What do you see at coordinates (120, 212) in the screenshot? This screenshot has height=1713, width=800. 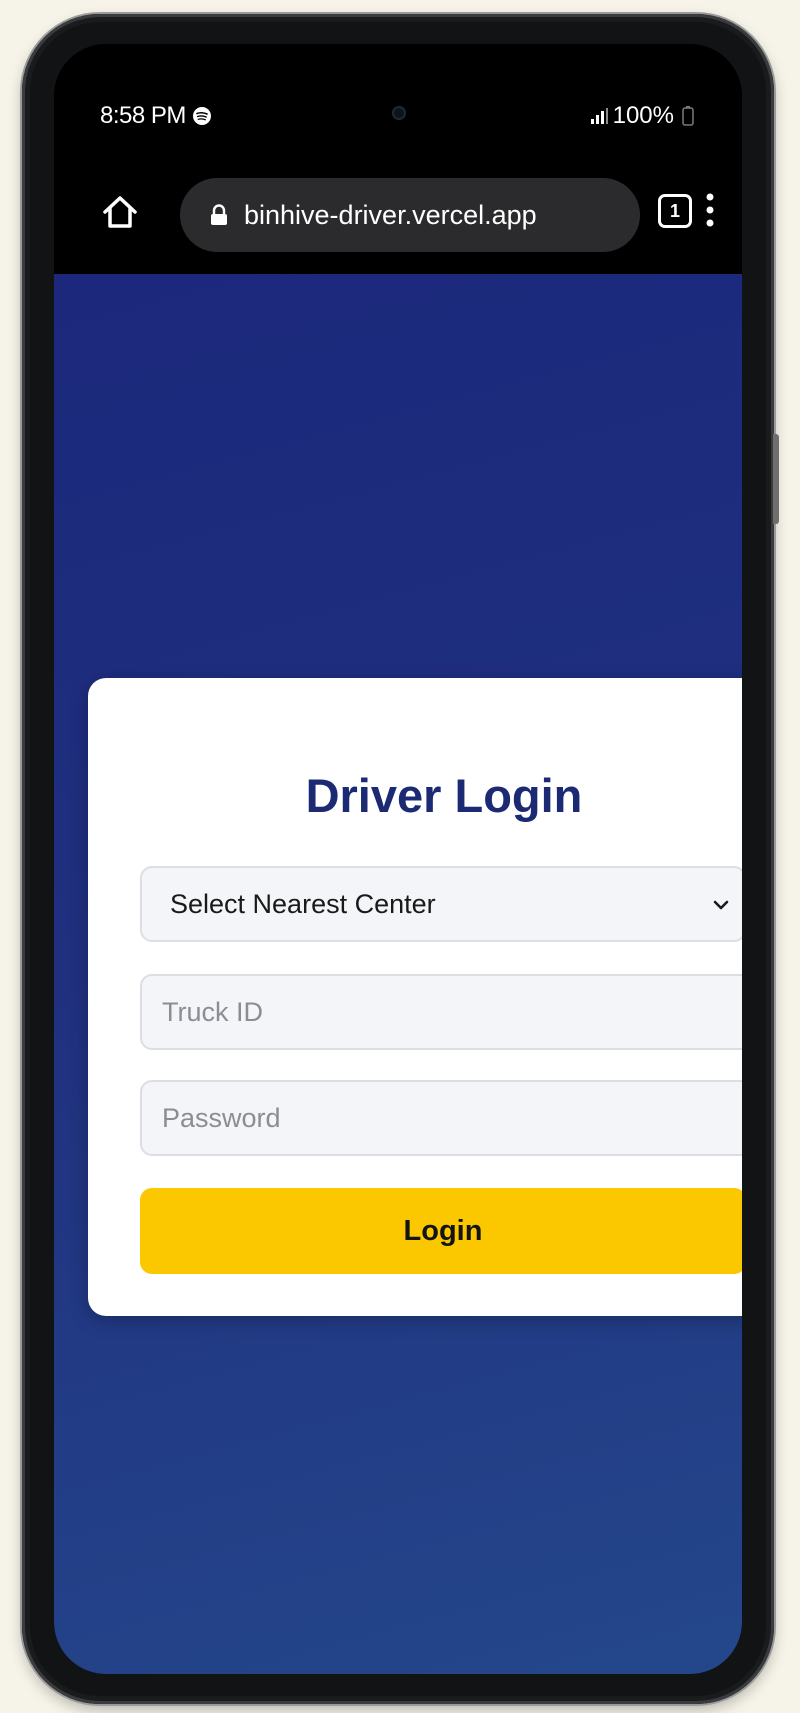 I see `home-icon` at bounding box center [120, 212].